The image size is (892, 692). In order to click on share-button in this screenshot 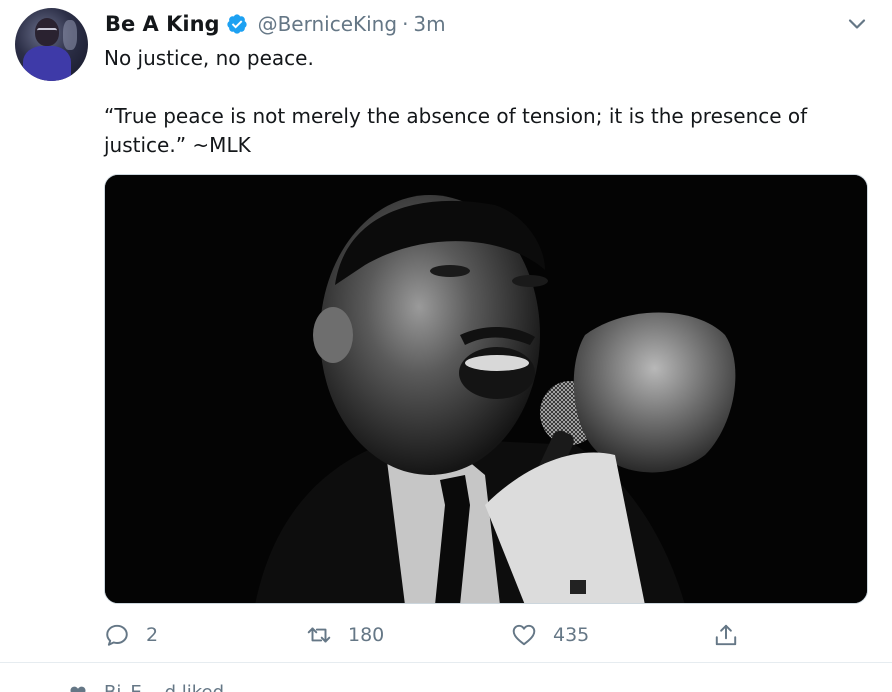, I will do `click(726, 635)`.